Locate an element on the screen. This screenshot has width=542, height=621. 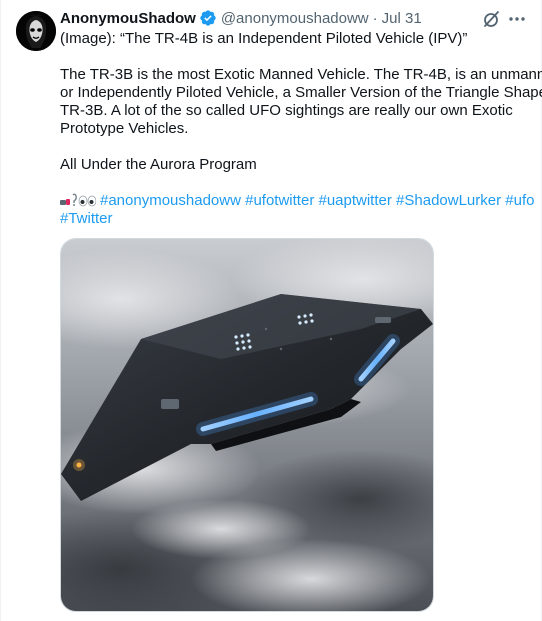
tweet-header: AnonymouShadow @anonymoushadoww · Jul 31 is located at coordinates (241, 18).